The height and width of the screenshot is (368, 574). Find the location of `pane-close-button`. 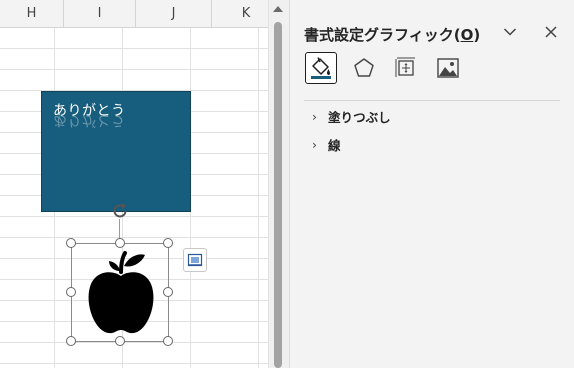

pane-close-button is located at coordinates (551, 32).